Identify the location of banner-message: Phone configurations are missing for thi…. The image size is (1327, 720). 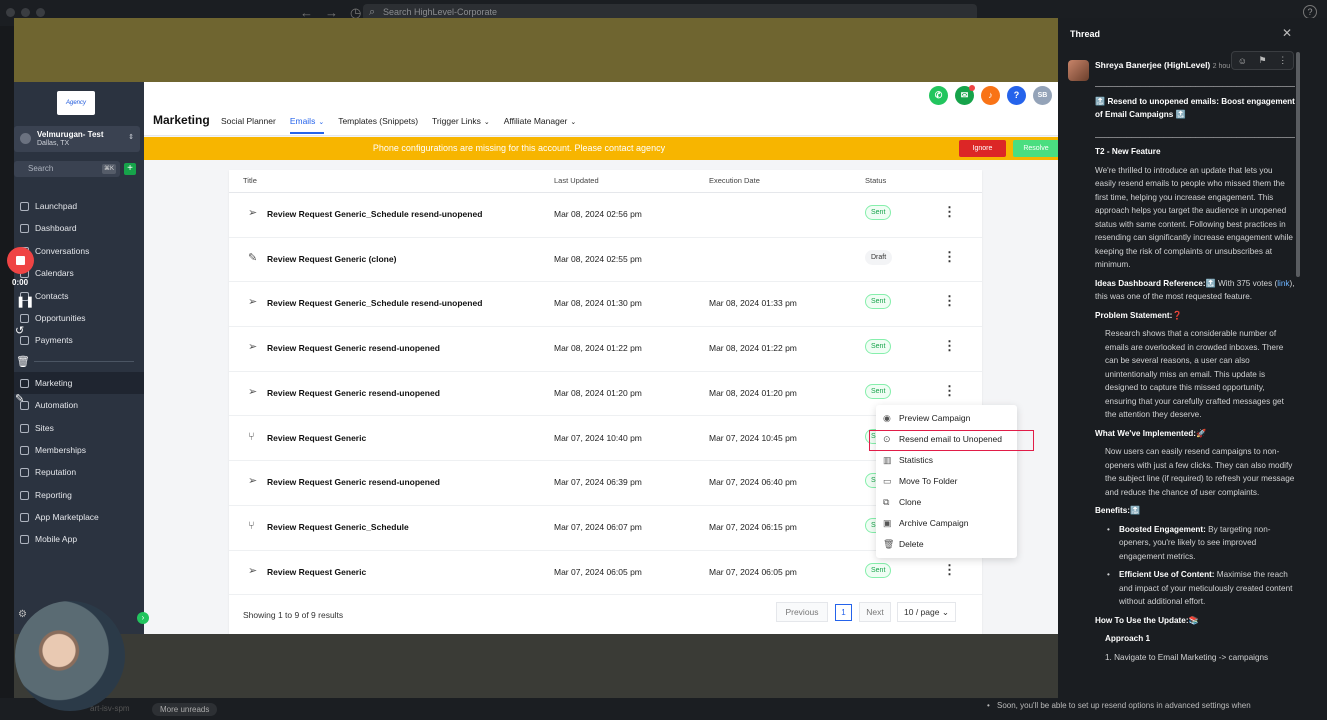
(519, 148).